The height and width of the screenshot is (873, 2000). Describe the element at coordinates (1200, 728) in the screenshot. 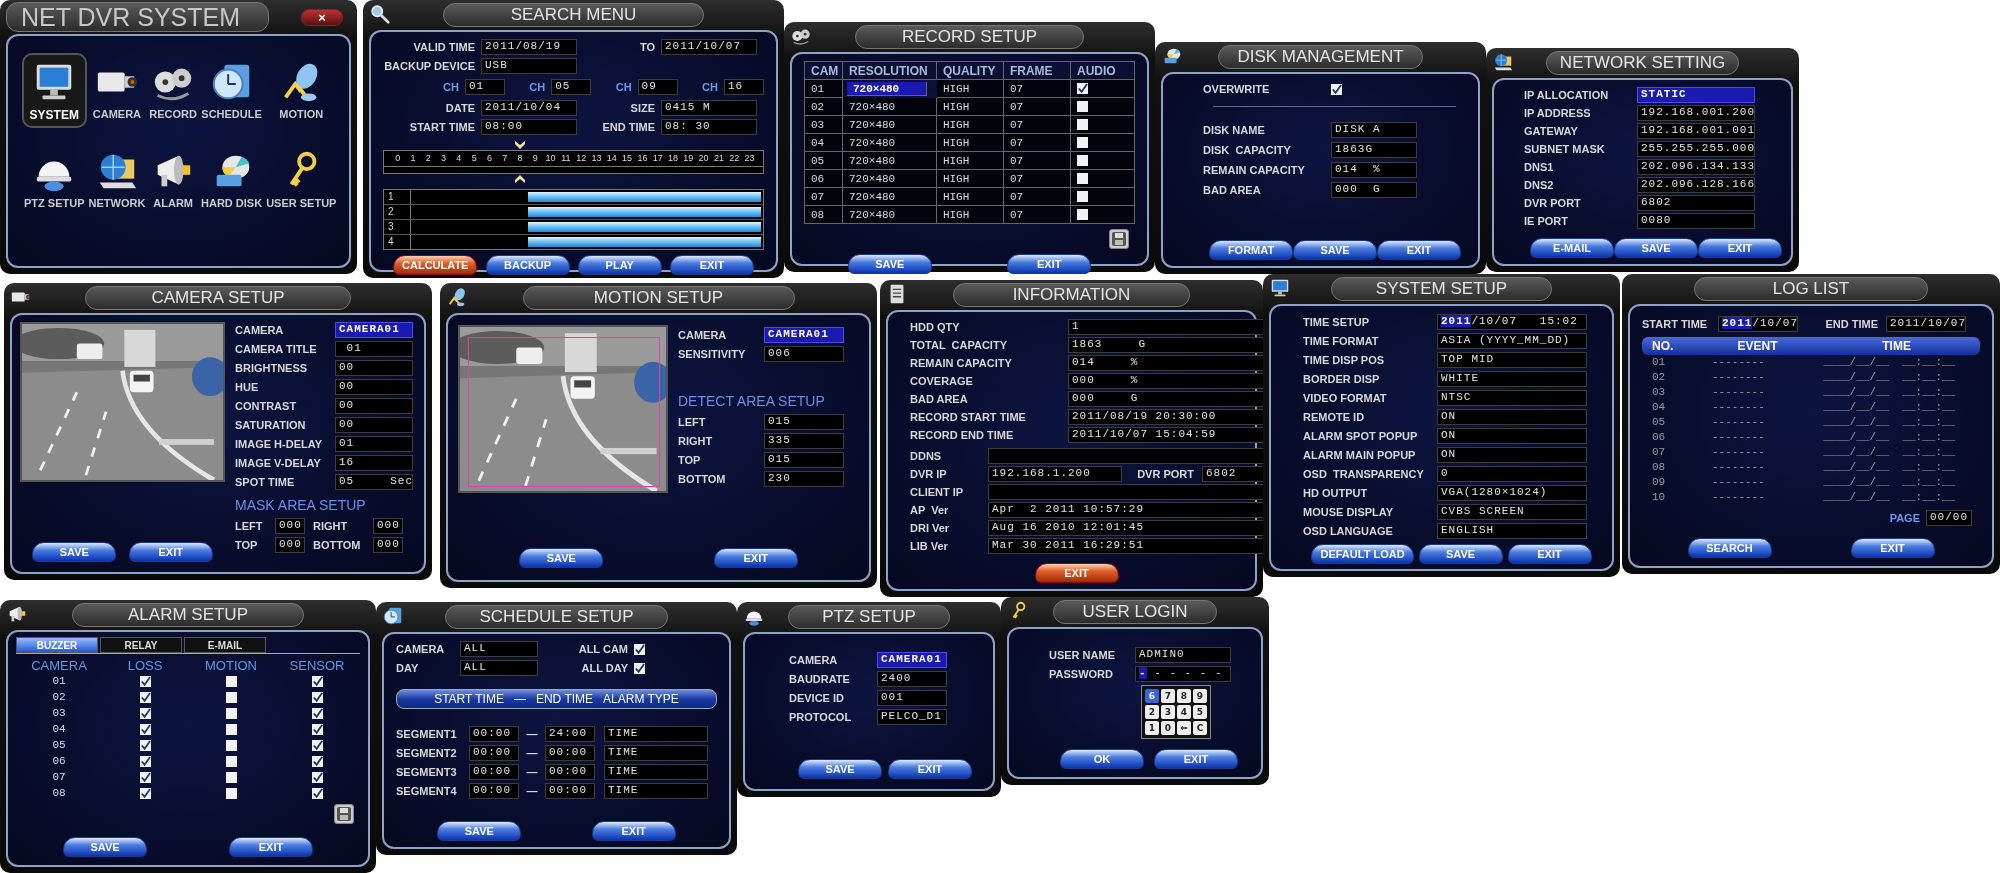

I see `keypad-key: C` at that location.